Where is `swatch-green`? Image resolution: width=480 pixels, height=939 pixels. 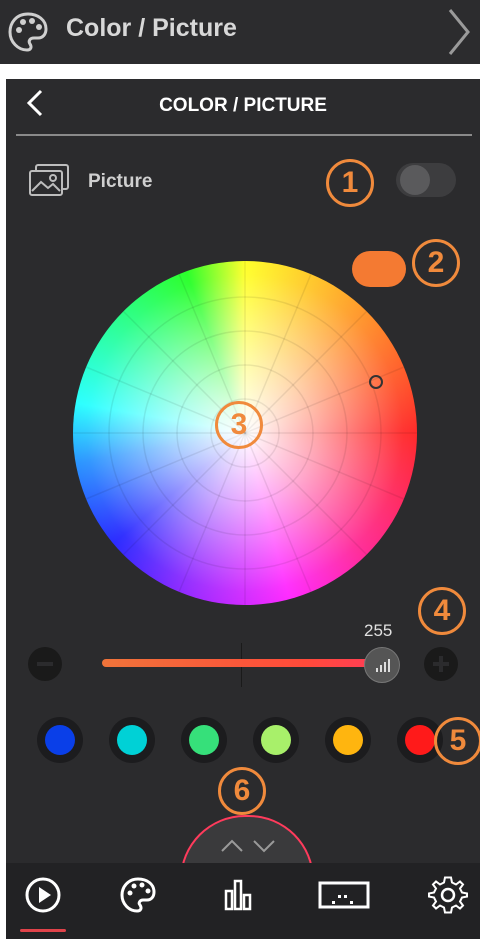
swatch-green is located at coordinates (204, 740).